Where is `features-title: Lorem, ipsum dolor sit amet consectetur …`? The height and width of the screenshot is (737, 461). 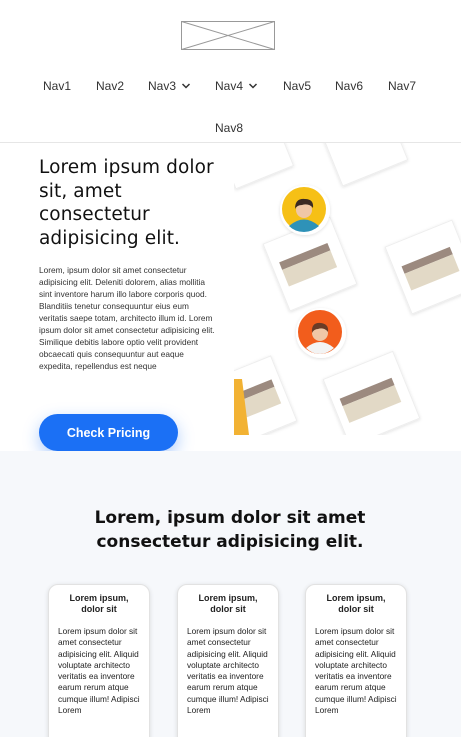
features-title: Lorem, ipsum dolor sit amet consectetur … is located at coordinates (230, 530).